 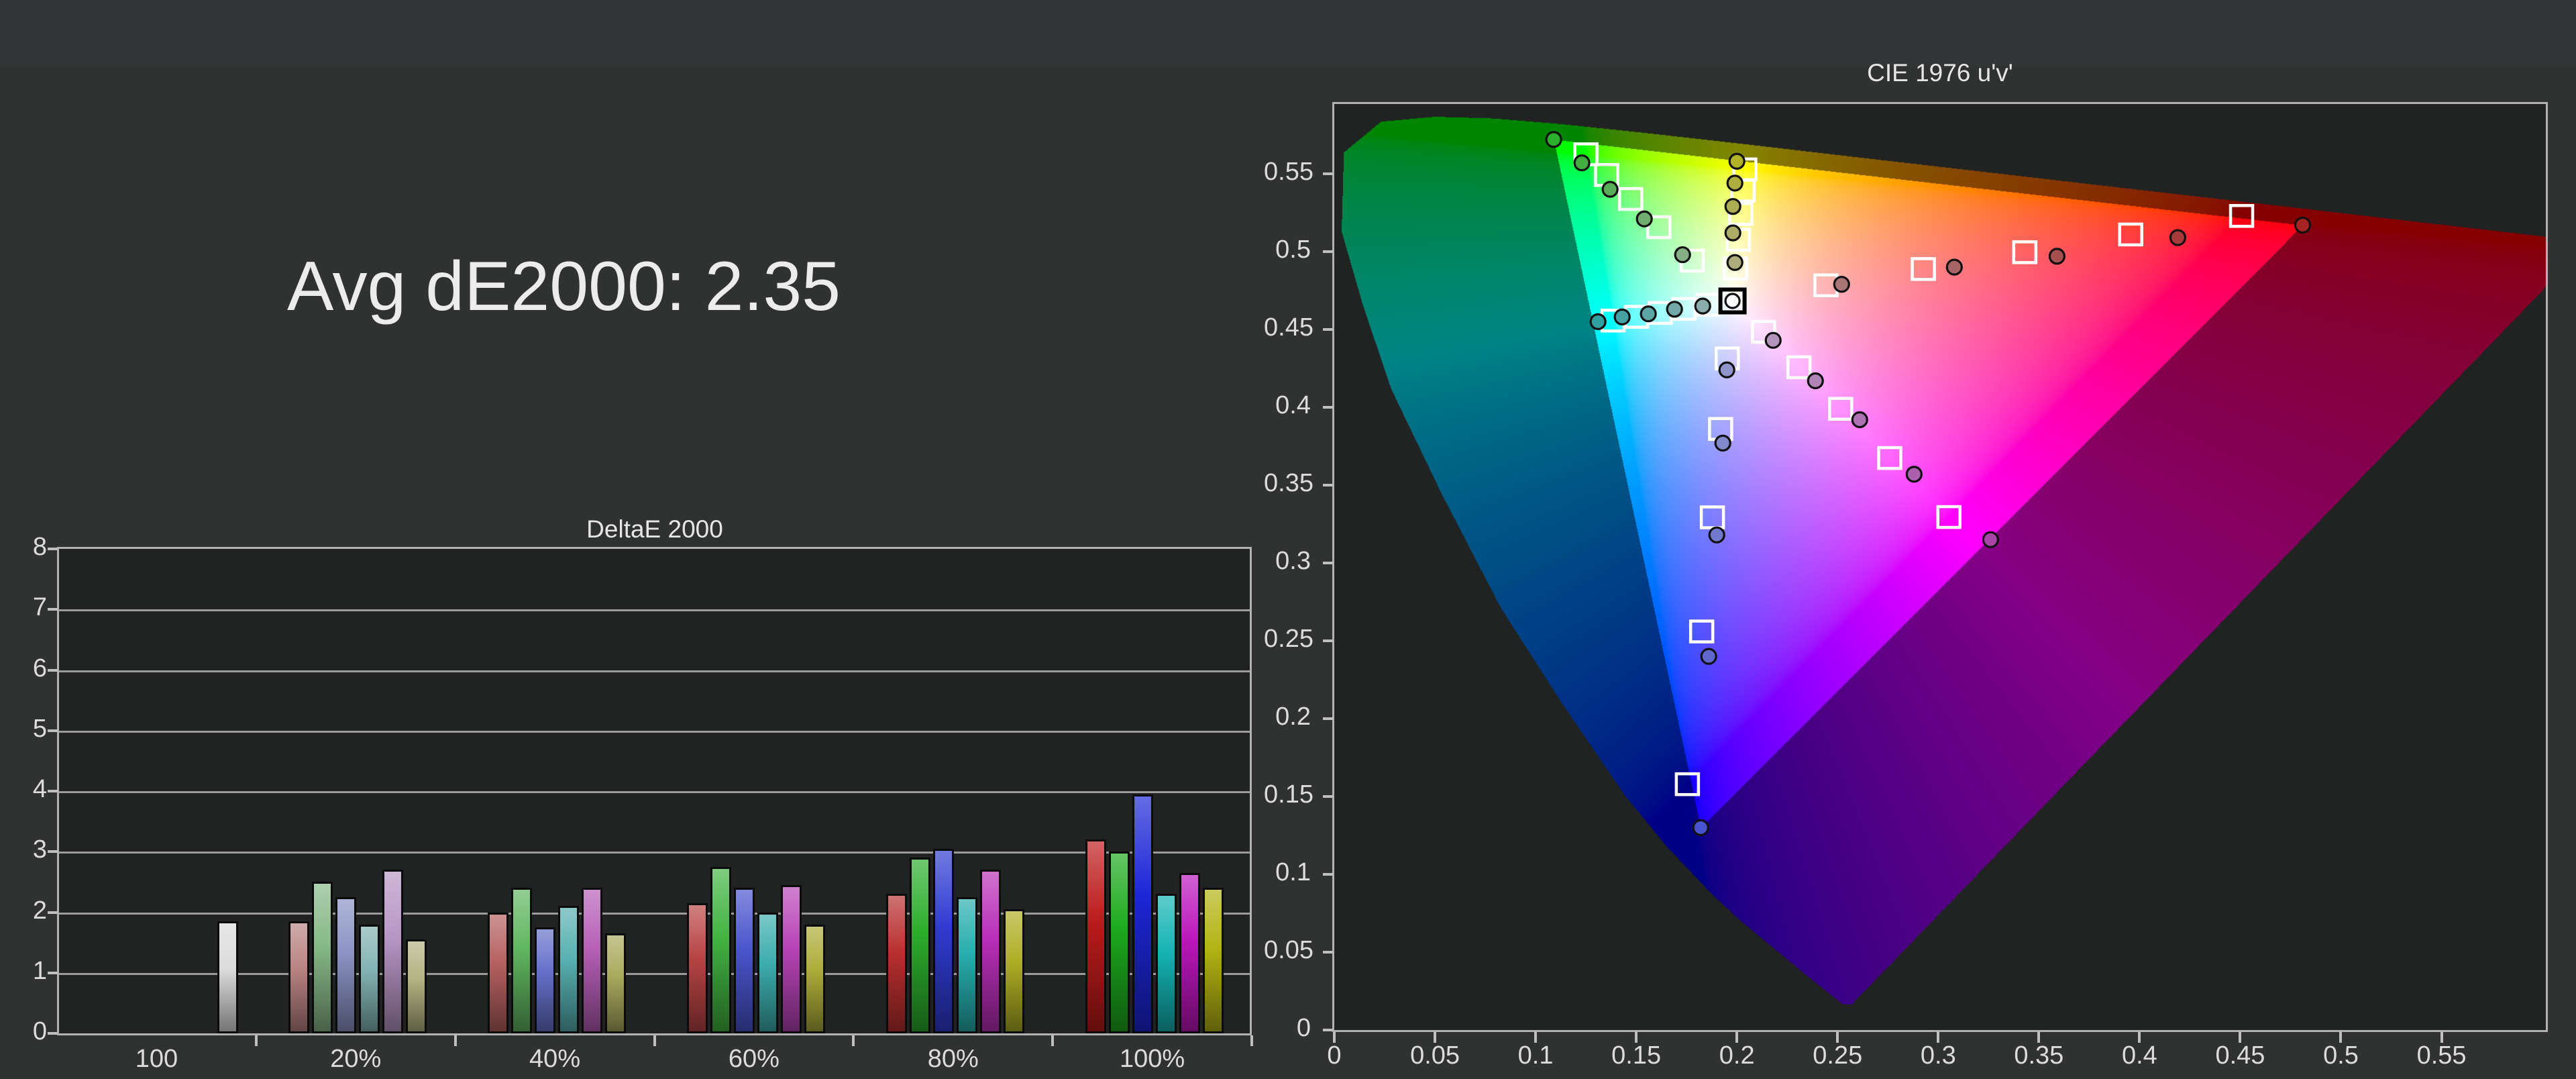 What do you see at coordinates (1702, 306) in the screenshot?
I see `measured-point-cyan-20pct` at bounding box center [1702, 306].